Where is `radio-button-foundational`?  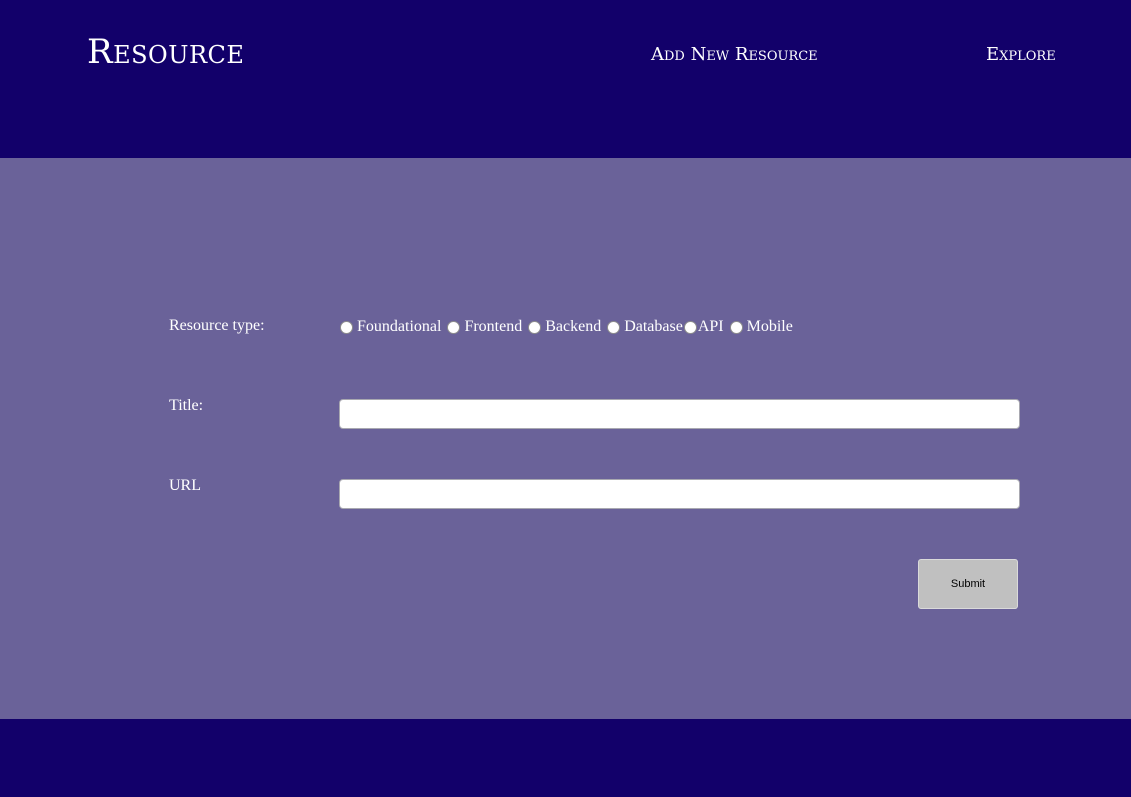
radio-button-foundational is located at coordinates (346, 327).